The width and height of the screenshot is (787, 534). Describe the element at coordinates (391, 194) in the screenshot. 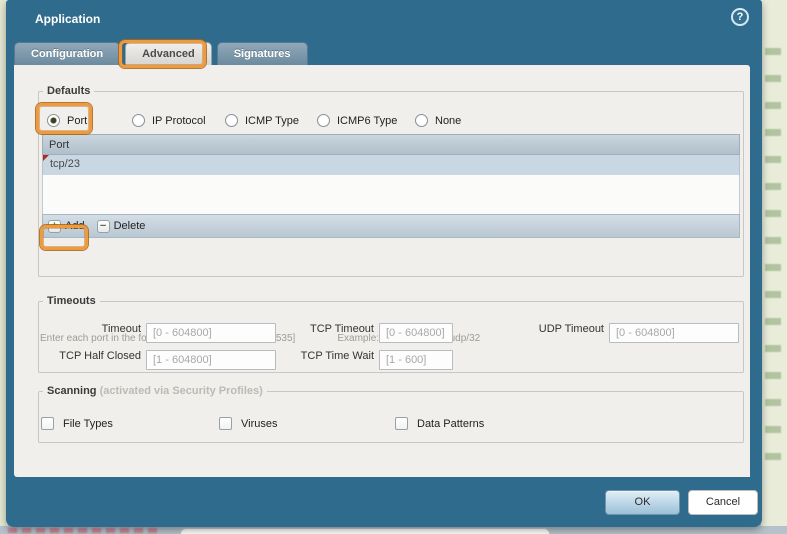

I see `table-empty-area` at that location.